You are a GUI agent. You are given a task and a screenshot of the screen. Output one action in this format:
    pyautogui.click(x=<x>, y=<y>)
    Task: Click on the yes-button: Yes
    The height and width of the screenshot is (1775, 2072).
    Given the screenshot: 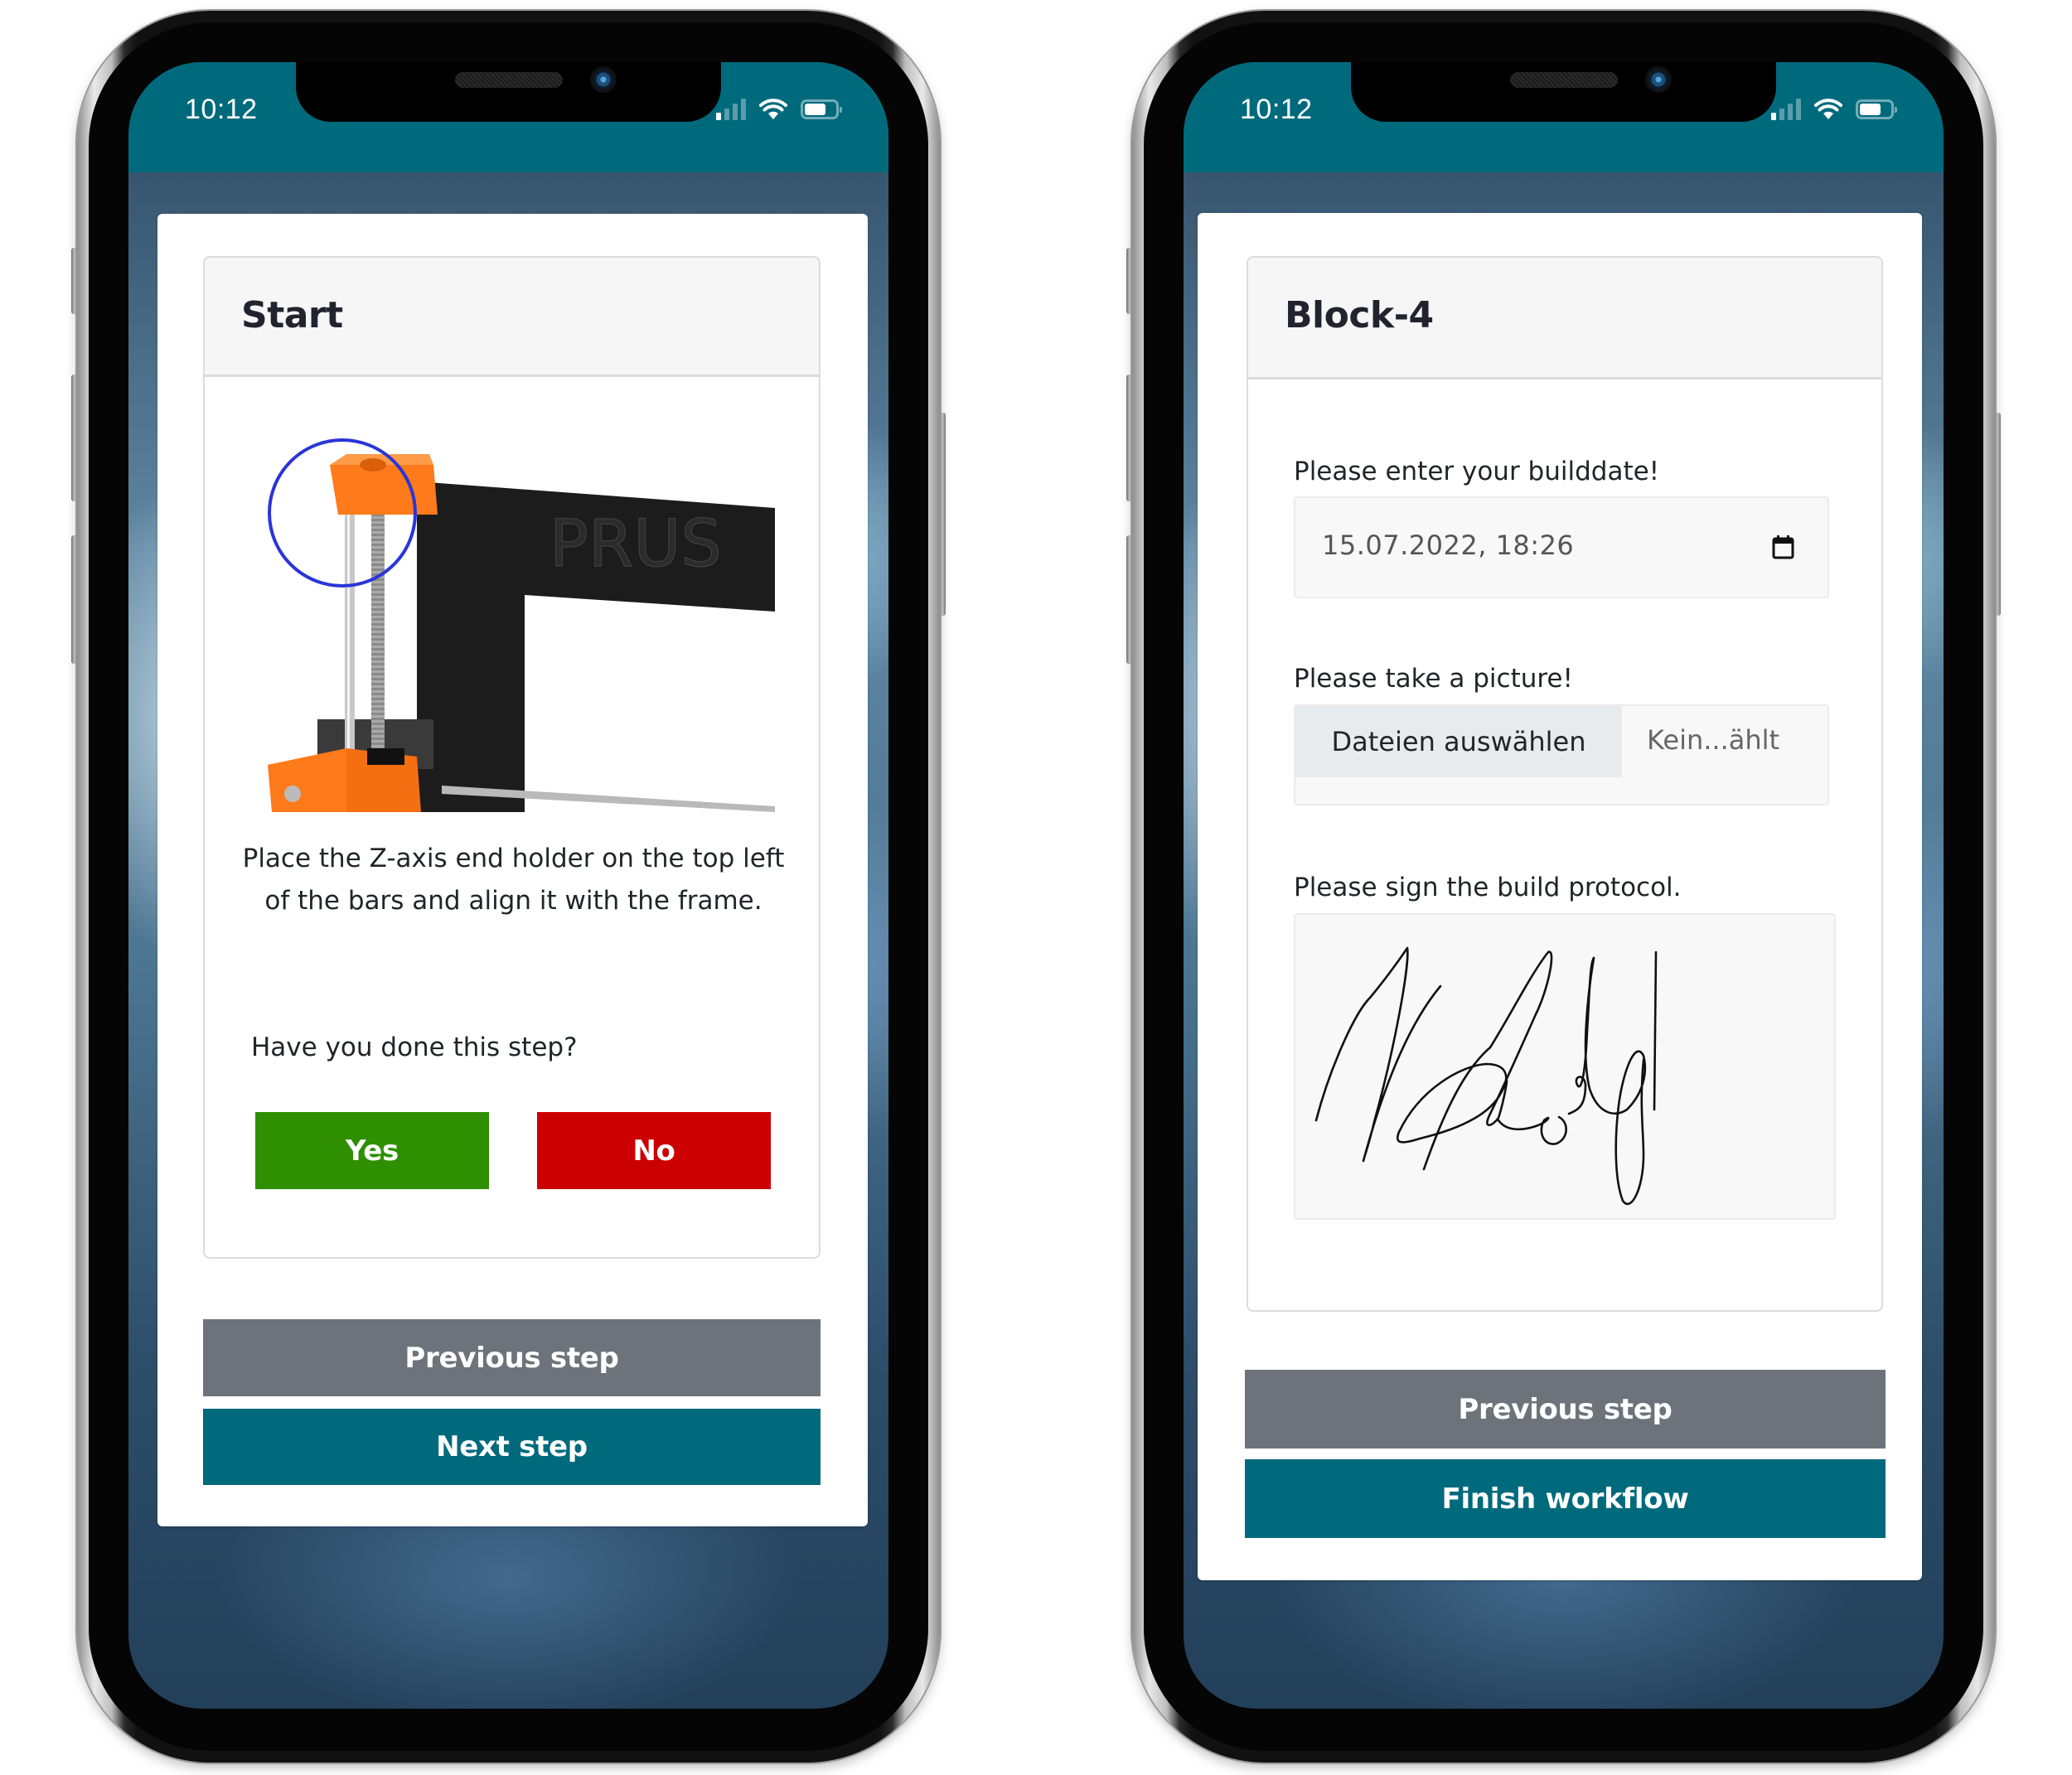 What is the action you would take?
    pyautogui.click(x=372, y=1150)
    